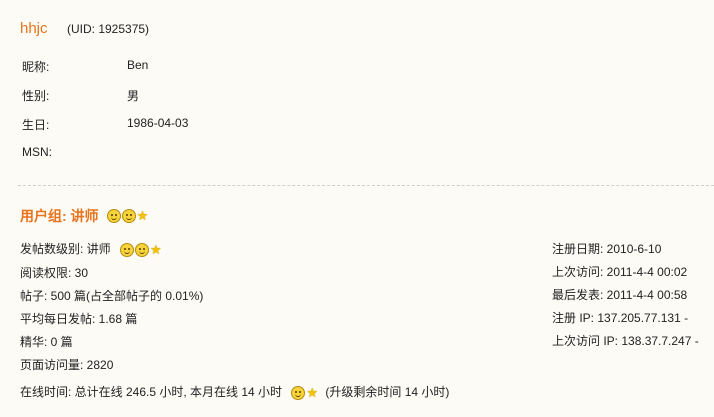 This screenshot has width=714, height=417. Describe the element at coordinates (54, 273) in the screenshot. I see `read-permission: 阅读权限: 30` at that location.